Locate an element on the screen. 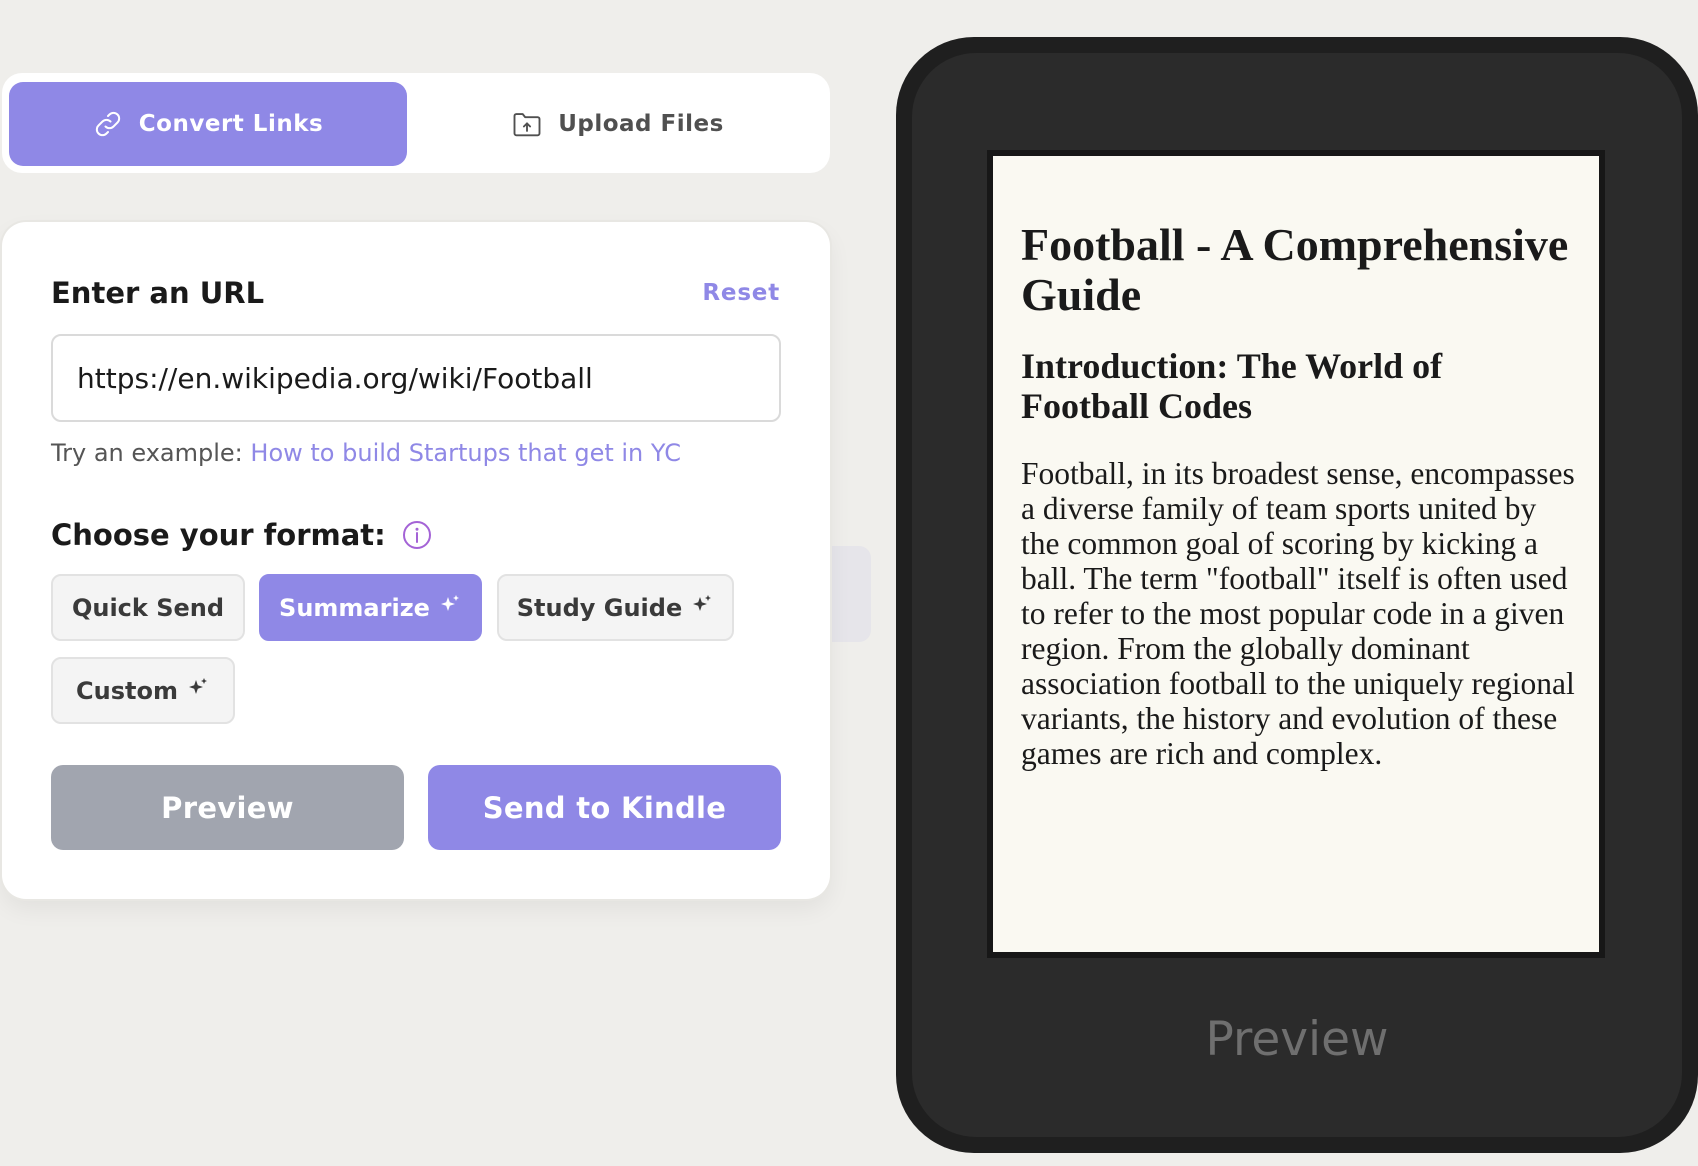 The height and width of the screenshot is (1166, 1698). send-to-kindle-button: Send to Kindle is located at coordinates (604, 807).